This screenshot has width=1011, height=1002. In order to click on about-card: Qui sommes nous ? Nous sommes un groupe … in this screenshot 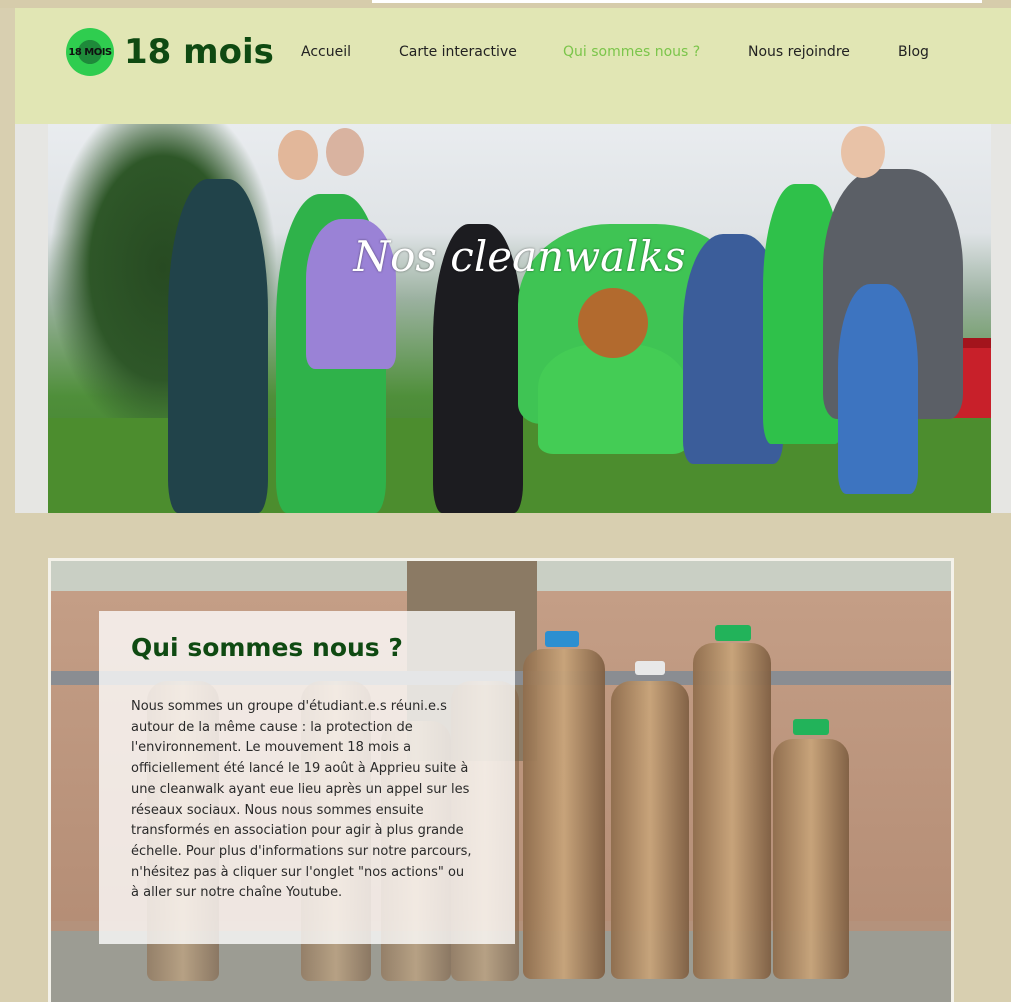, I will do `click(307, 777)`.